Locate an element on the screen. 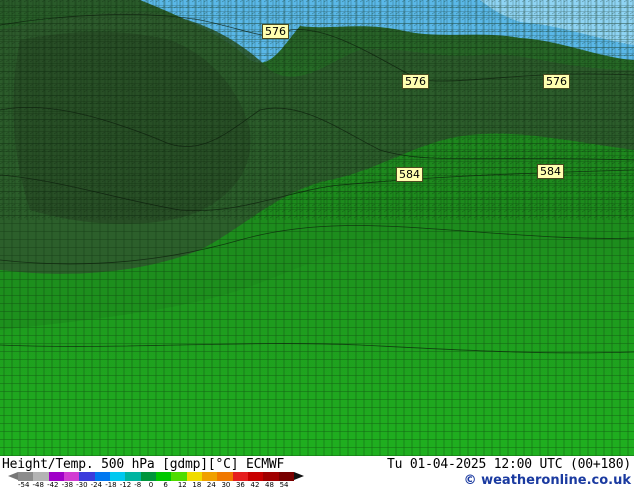  legend-arrow-left-icon is located at coordinates (13, 476).